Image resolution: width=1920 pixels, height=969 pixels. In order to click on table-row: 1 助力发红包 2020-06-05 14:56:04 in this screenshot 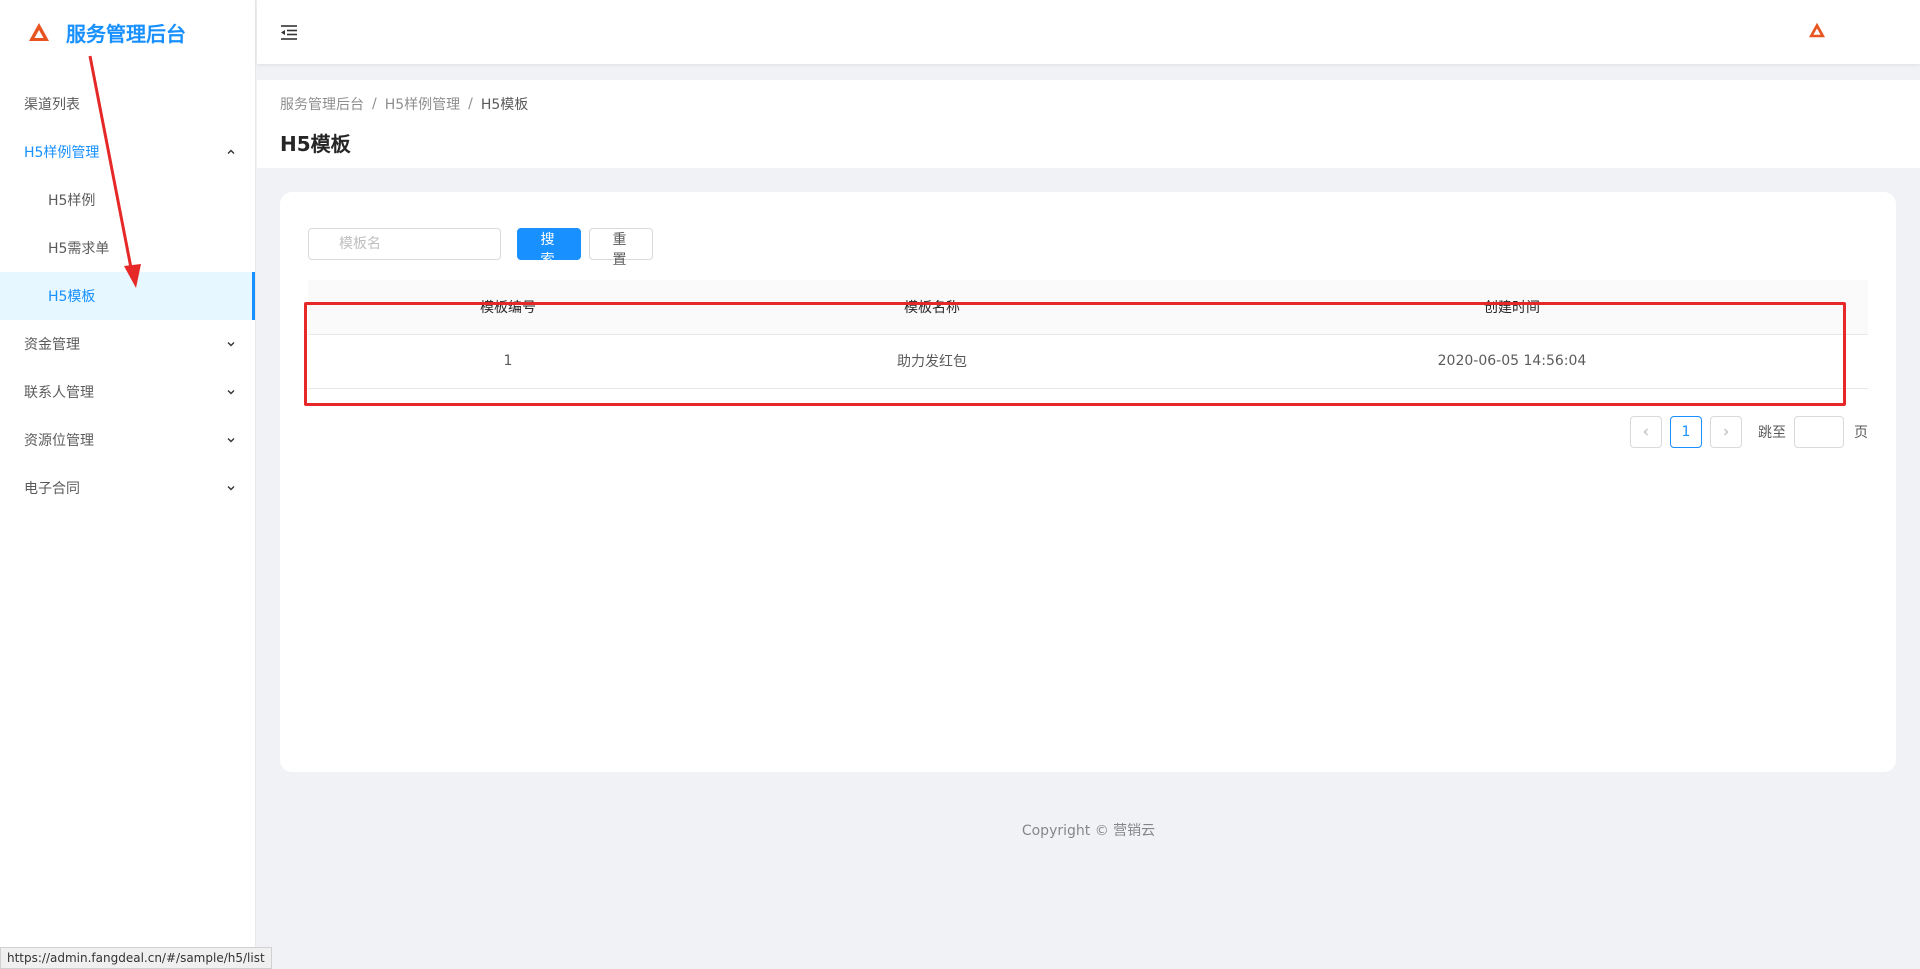, I will do `click(1088, 361)`.